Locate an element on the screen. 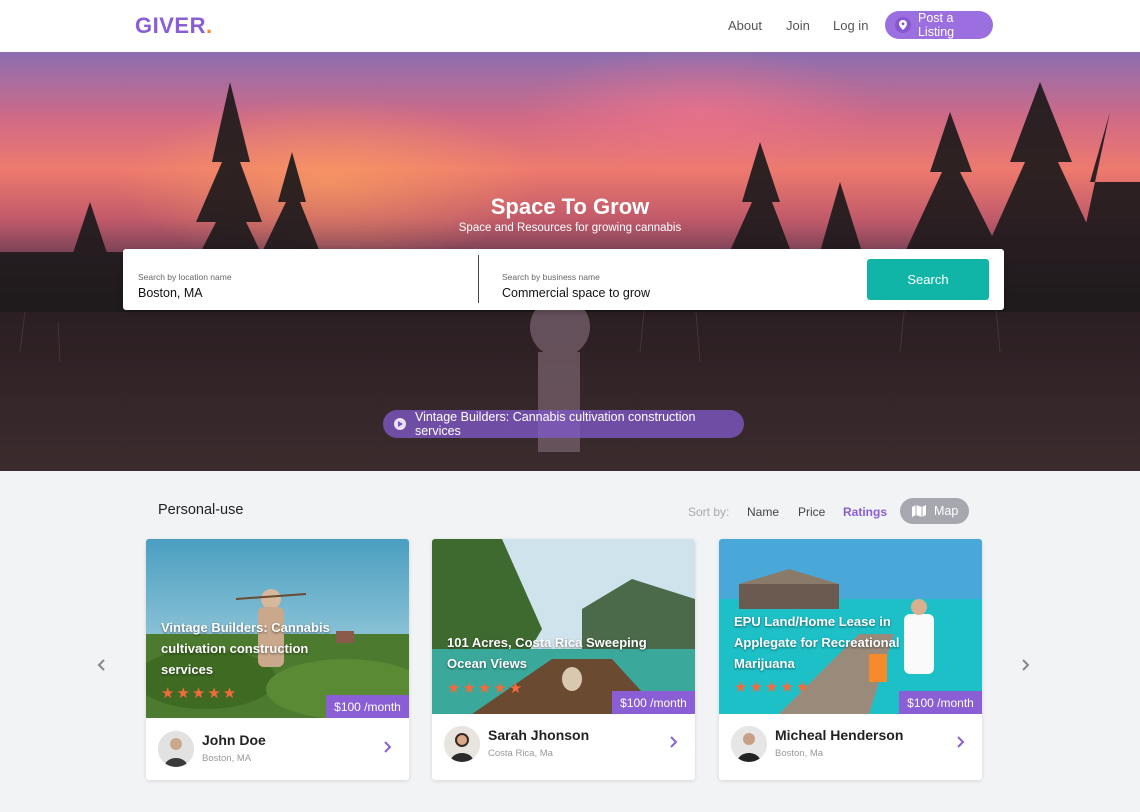 This screenshot has height=812, width=1140. chevron-left-icon is located at coordinates (101, 665).